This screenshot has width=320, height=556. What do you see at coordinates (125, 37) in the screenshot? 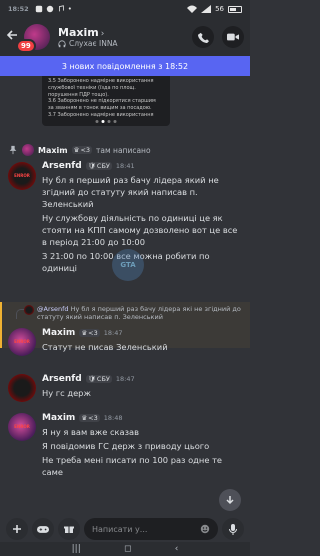
I see `chat-header: 99 Maxim › Слухає INNA` at bounding box center [125, 37].